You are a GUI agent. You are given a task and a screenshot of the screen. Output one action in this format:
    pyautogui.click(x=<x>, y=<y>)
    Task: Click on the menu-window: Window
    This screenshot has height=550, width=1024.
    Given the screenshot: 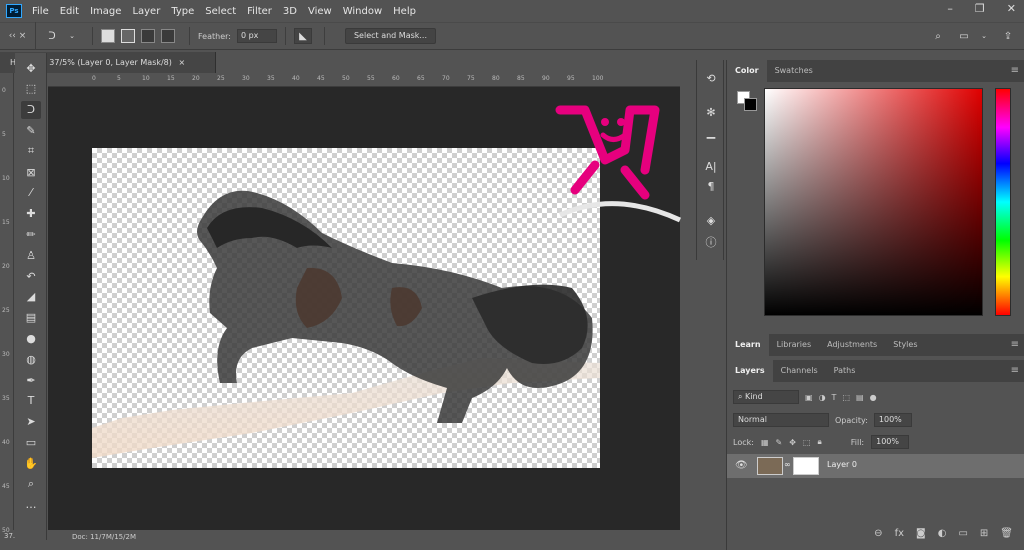 What is the action you would take?
    pyautogui.click(x=362, y=11)
    